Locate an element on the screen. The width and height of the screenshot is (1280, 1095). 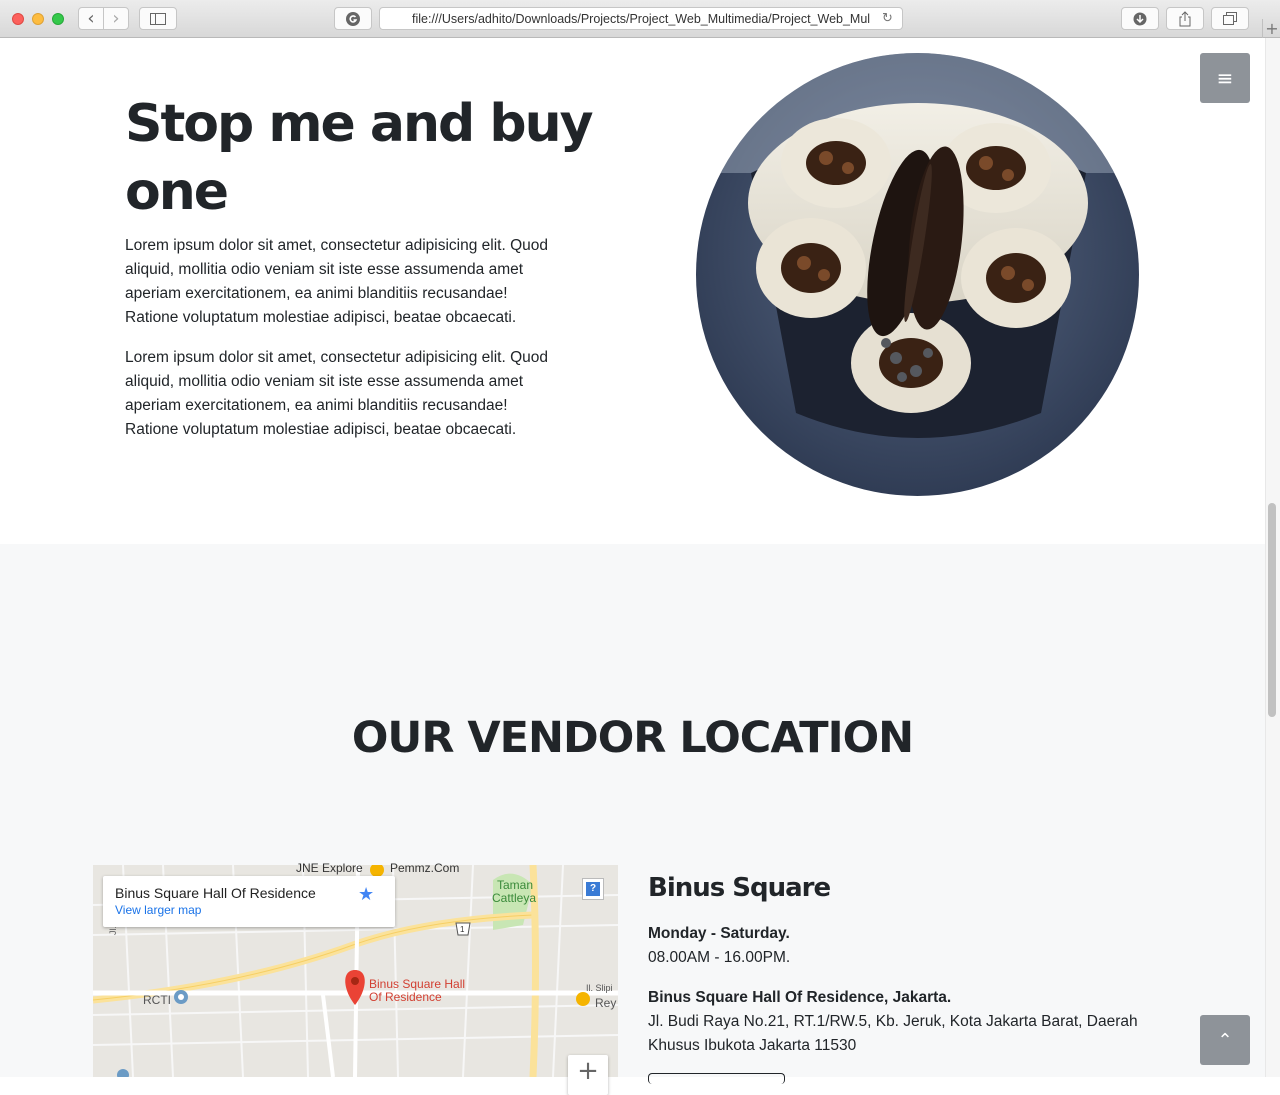
scroll-to-top-button: ⌃ is located at coordinates (1225, 1040).